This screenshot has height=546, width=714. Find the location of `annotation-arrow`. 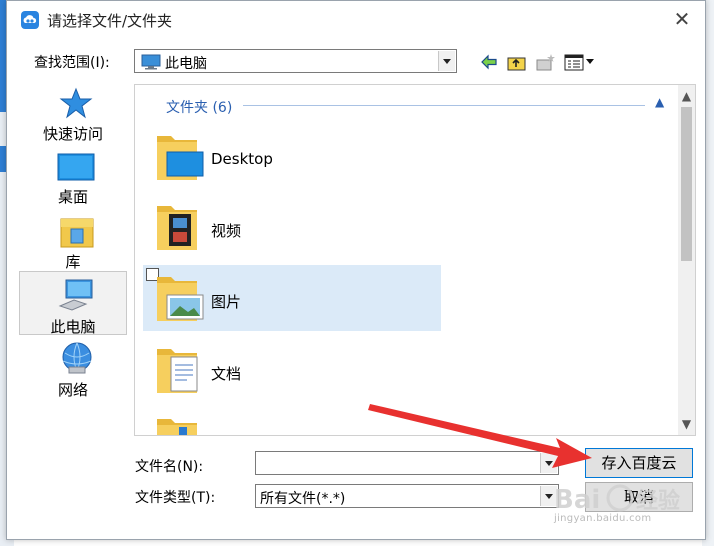

annotation-arrow is located at coordinates (480, 436).